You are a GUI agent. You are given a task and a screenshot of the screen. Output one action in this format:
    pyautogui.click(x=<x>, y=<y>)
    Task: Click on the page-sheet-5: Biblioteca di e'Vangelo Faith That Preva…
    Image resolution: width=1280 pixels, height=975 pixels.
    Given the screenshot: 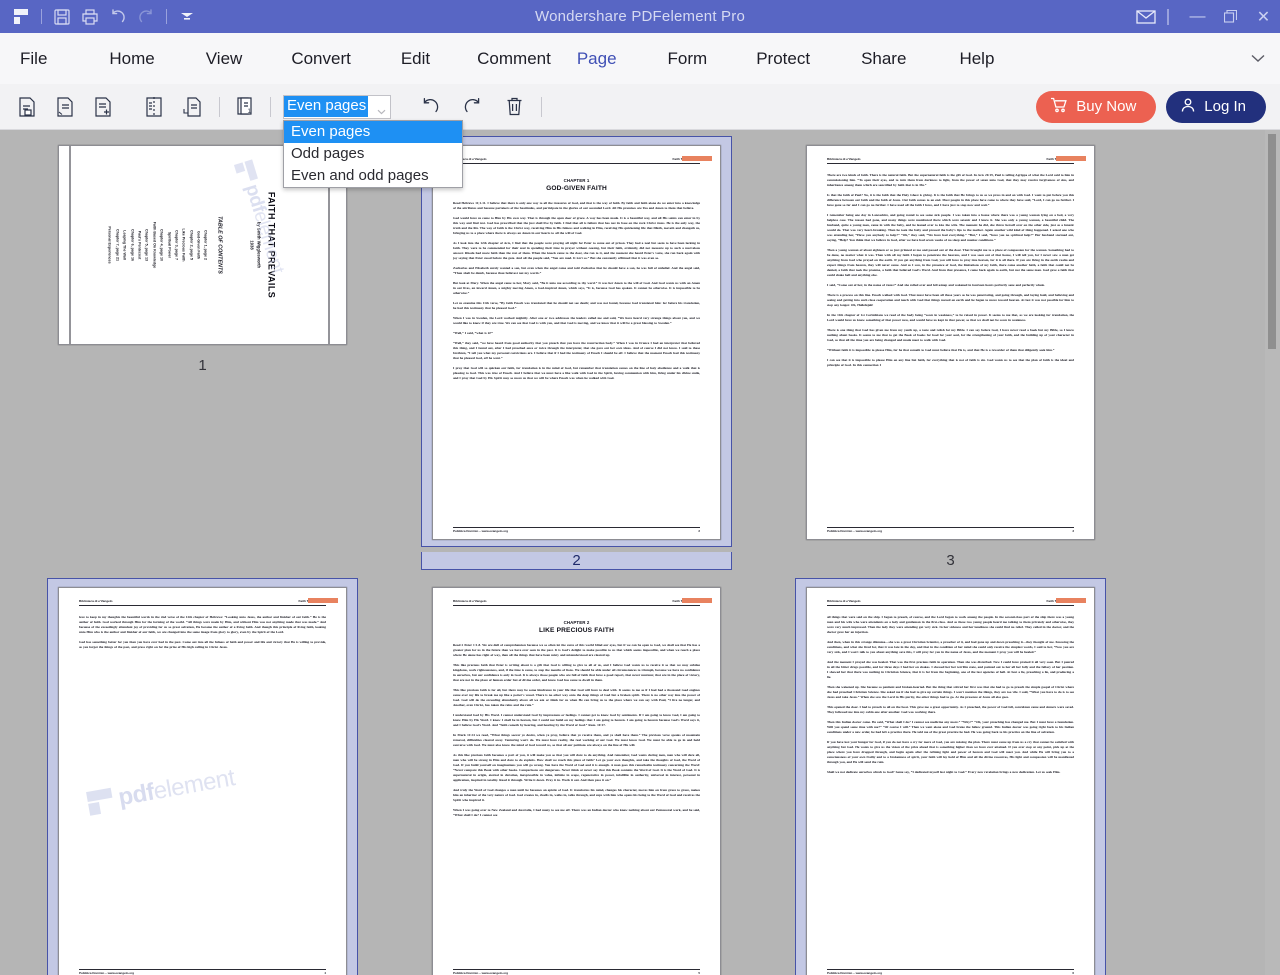 What is the action you would take?
    pyautogui.click(x=576, y=781)
    